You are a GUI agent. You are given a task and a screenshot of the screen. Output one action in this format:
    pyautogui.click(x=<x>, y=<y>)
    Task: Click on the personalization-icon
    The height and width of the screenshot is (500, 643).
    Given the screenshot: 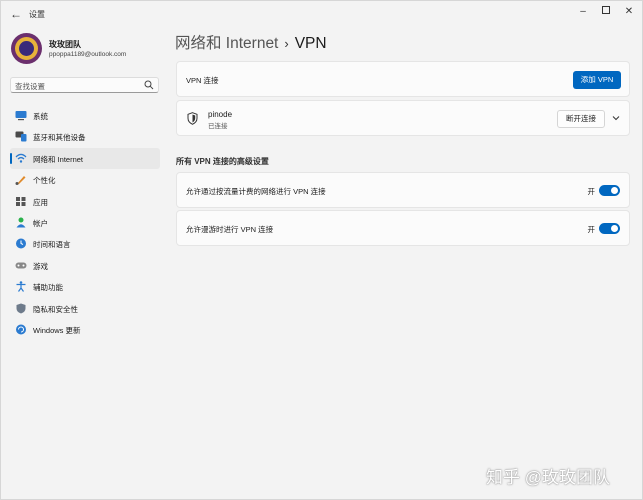 What is the action you would take?
    pyautogui.click(x=20, y=181)
    